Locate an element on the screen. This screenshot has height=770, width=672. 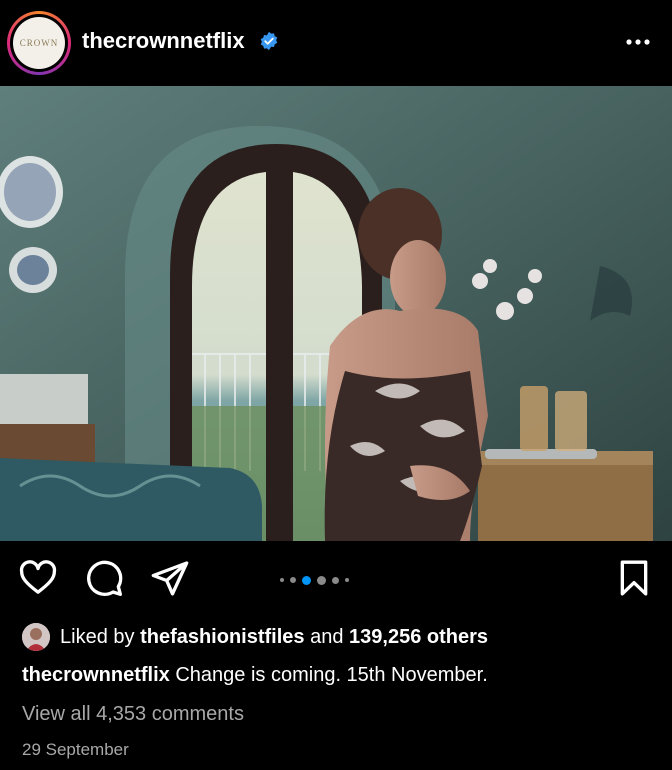
username: thecrownnetflix is located at coordinates (163, 41).